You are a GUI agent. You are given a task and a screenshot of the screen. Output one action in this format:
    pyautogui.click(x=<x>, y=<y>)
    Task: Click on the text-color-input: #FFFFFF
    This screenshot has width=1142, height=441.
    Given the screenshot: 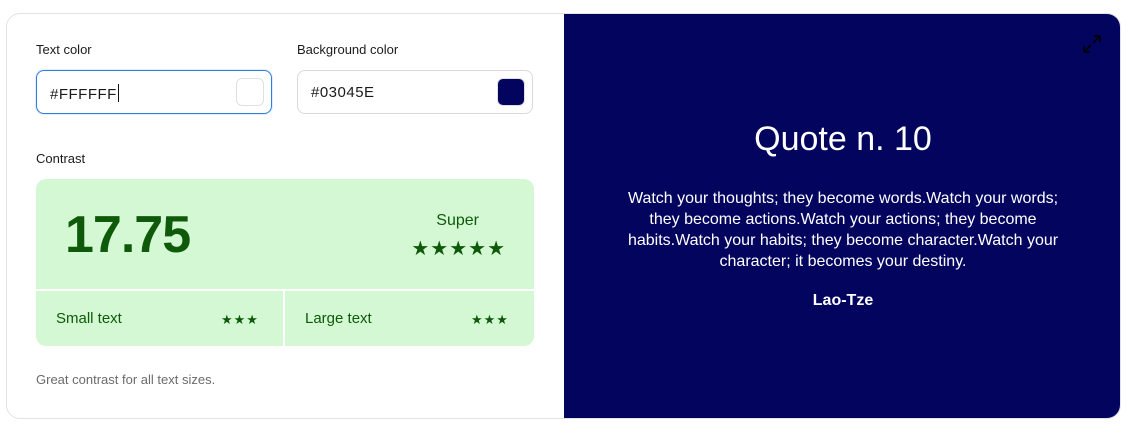 What is the action you would take?
    pyautogui.click(x=154, y=92)
    